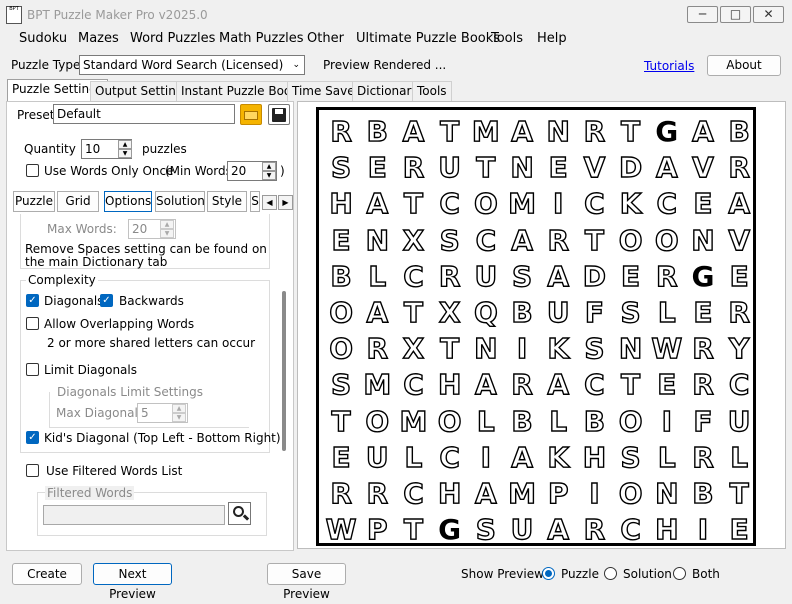 This screenshot has width=792, height=604. What do you see at coordinates (32, 437) in the screenshot?
I see `kids-diagonal-checkbox: ✓` at bounding box center [32, 437].